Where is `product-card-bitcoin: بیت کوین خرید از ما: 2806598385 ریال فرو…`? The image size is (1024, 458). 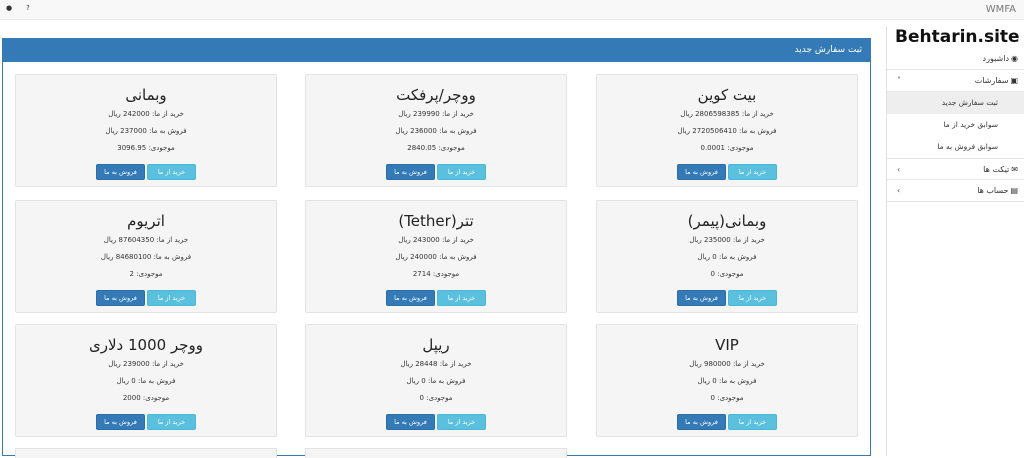 product-card-bitcoin: بیت کوین خرید از ما: 2806598385 ریال فرو… is located at coordinates (727, 130).